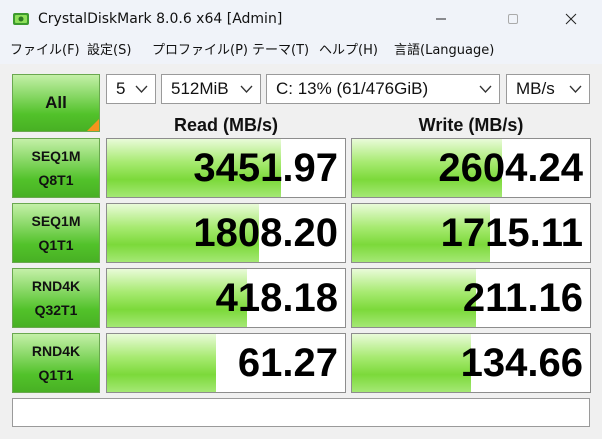 The width and height of the screenshot is (602, 439). What do you see at coordinates (56, 363) in the screenshot?
I see `test-button-rnd4k-q1t1: RND4K Q1T1` at bounding box center [56, 363].